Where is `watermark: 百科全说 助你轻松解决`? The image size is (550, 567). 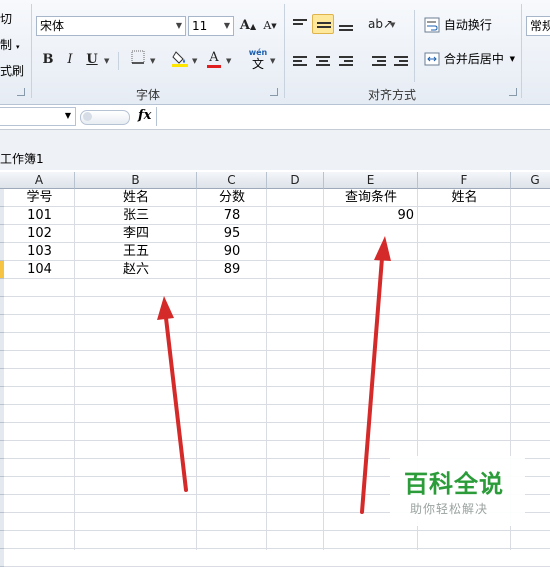 watermark: 百科全说 助你轻松解决 is located at coordinates (457, 491).